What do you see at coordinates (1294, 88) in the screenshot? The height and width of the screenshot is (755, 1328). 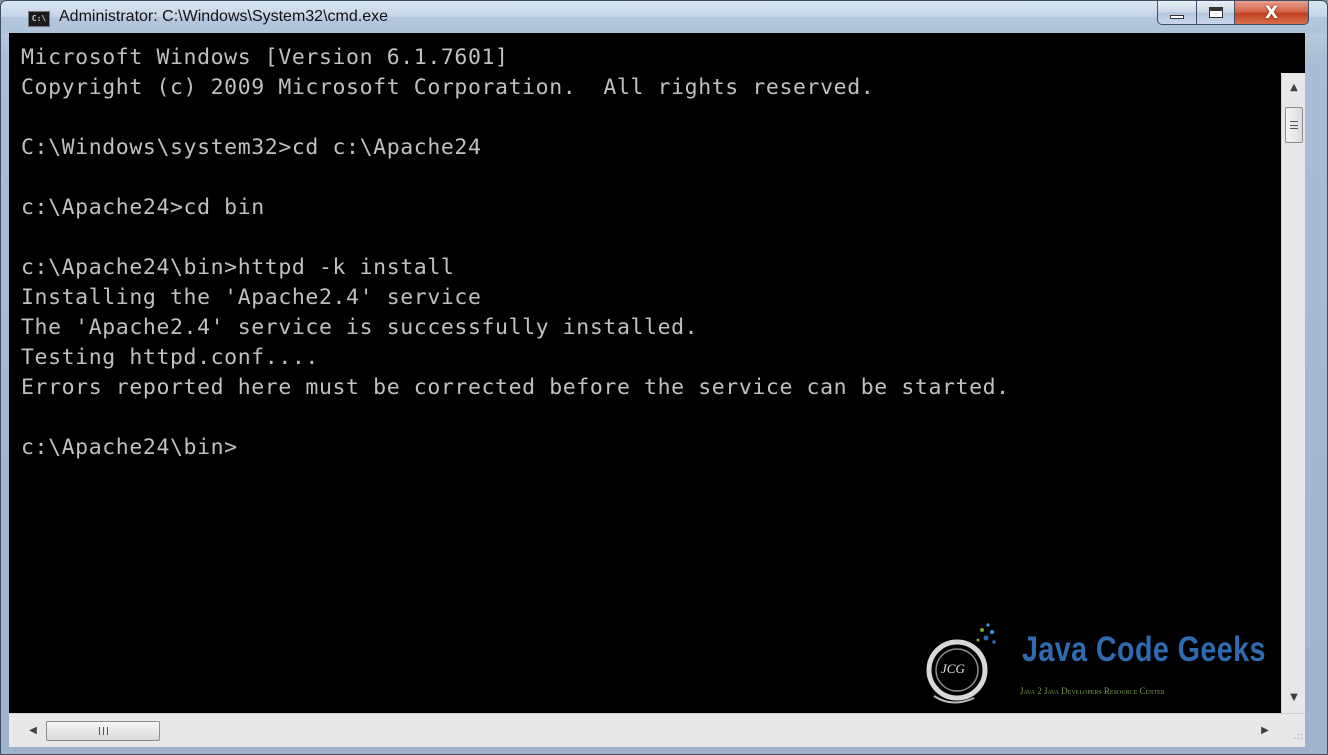 I see `scroll-up-arrow-icon: ▲` at bounding box center [1294, 88].